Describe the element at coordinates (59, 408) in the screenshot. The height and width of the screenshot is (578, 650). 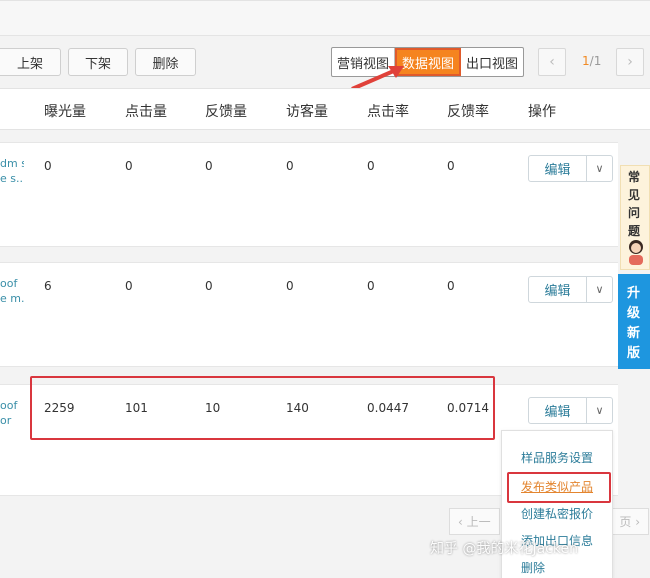
I see `exposure-value: 2259` at that location.